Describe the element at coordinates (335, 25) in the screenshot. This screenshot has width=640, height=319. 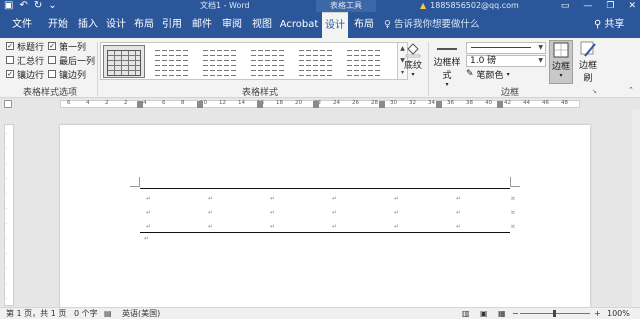
I see `tab-table-design: 设计` at that location.